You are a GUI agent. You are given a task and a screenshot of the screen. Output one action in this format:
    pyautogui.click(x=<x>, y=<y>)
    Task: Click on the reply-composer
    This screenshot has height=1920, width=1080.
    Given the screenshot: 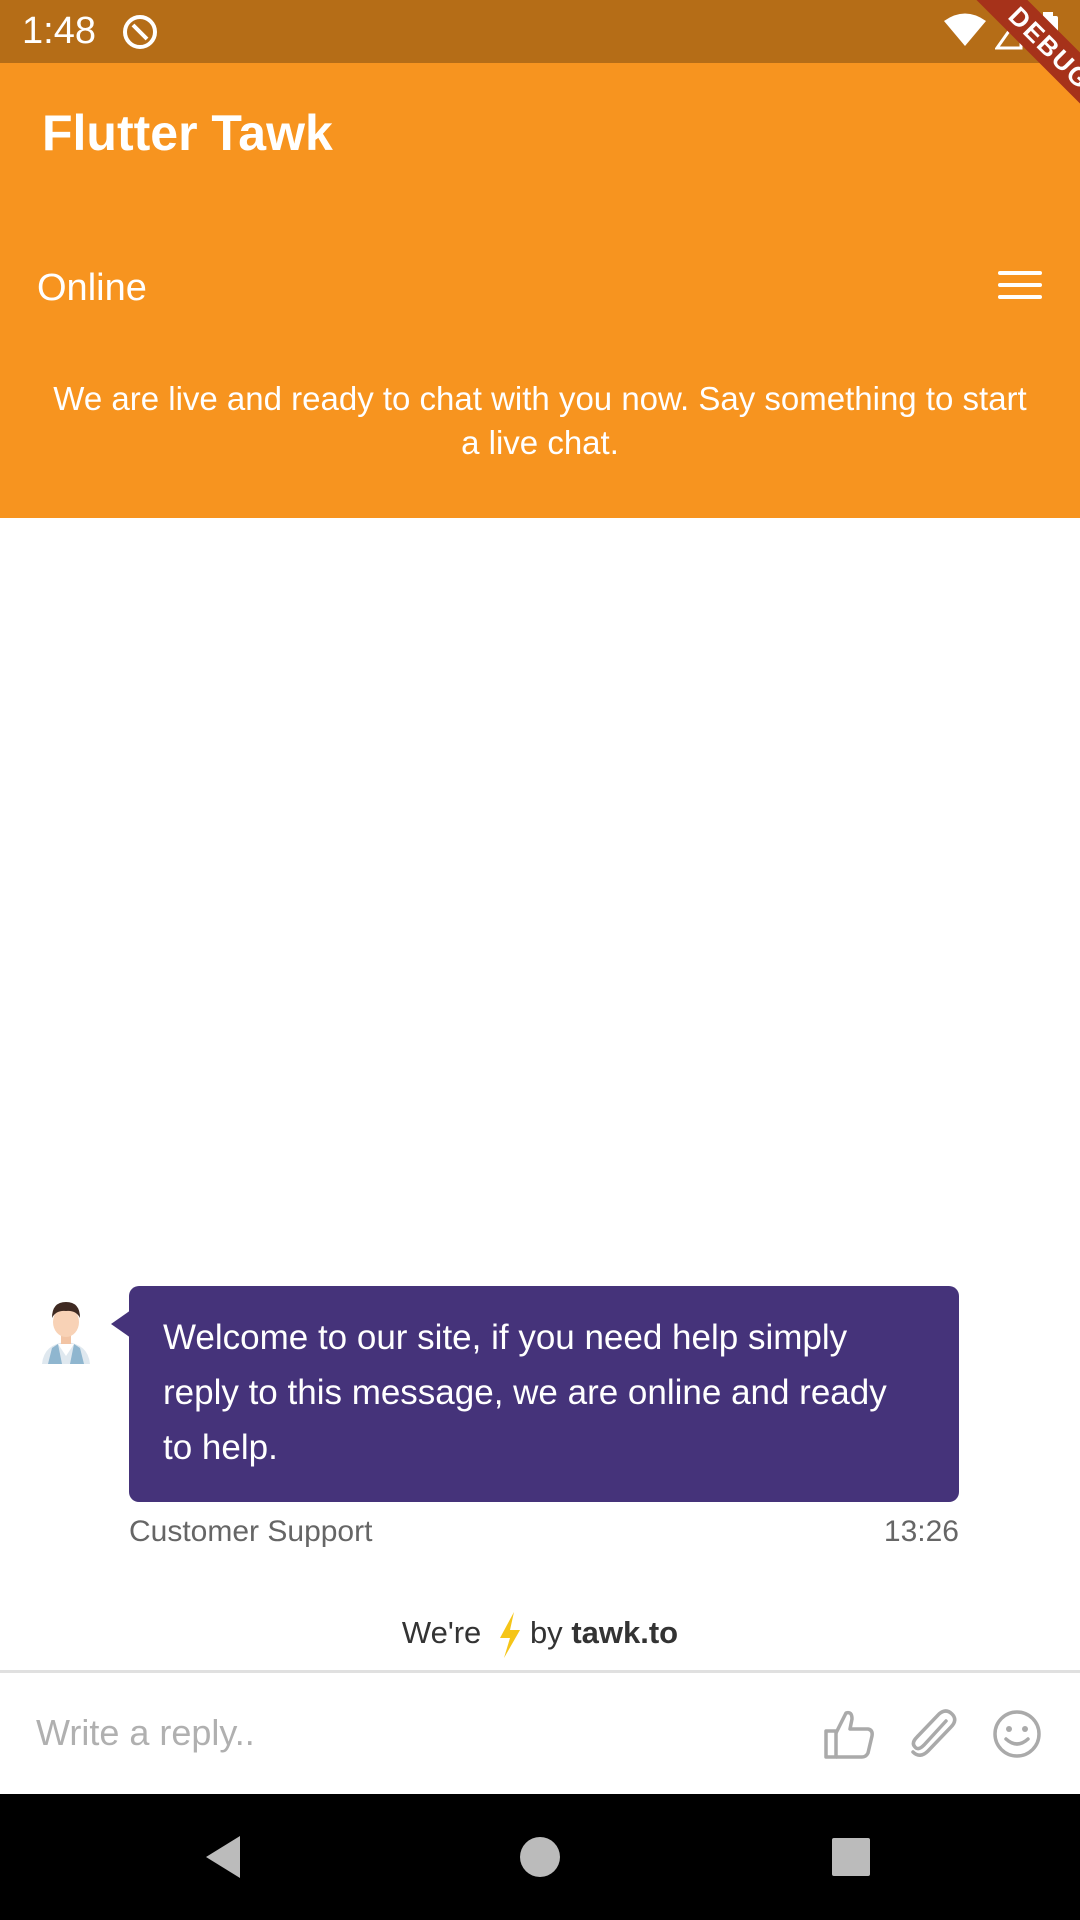 What is the action you would take?
    pyautogui.click(x=540, y=1733)
    